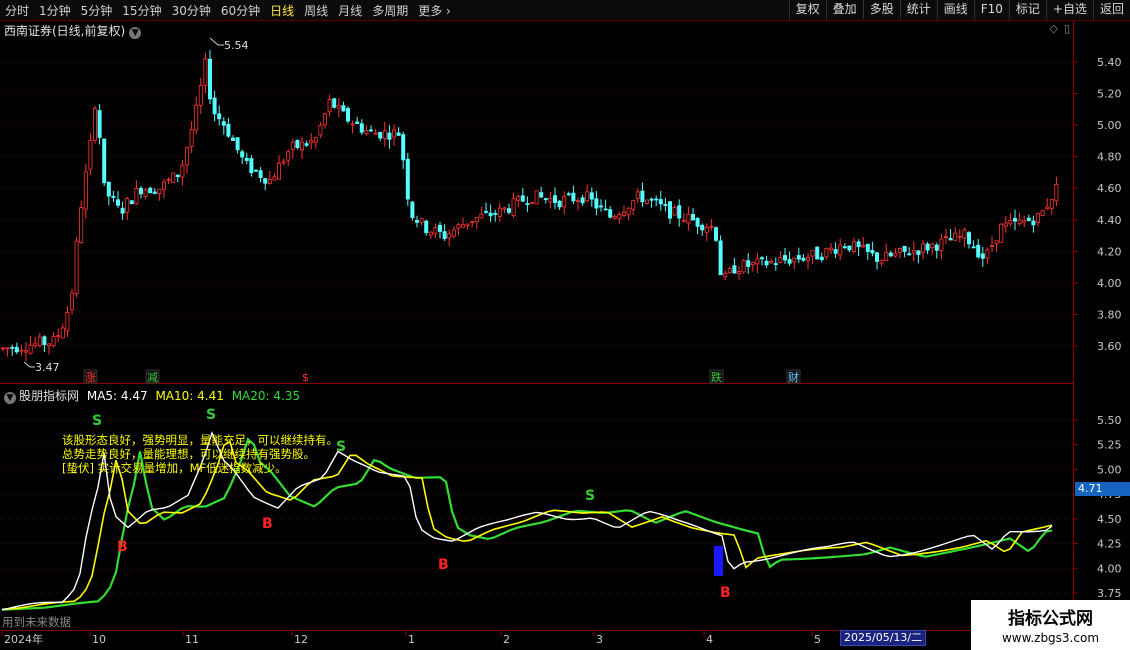 Image resolution: width=1130 pixels, height=650 pixels. What do you see at coordinates (49, 396) in the screenshot?
I see `indicator-name: 股朋指标网` at bounding box center [49, 396].